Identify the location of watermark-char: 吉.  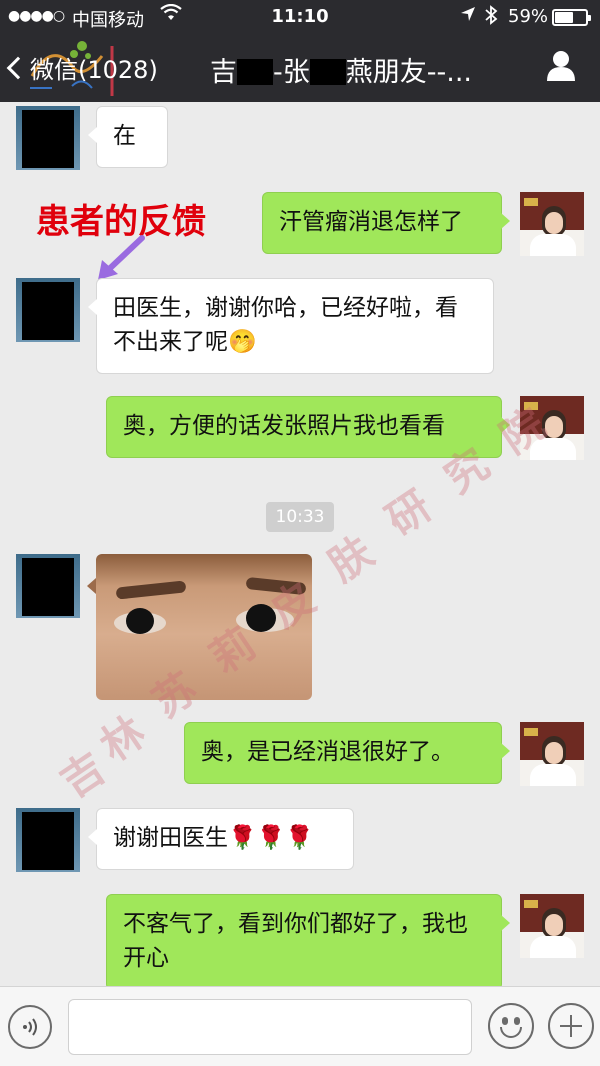
(82, 775).